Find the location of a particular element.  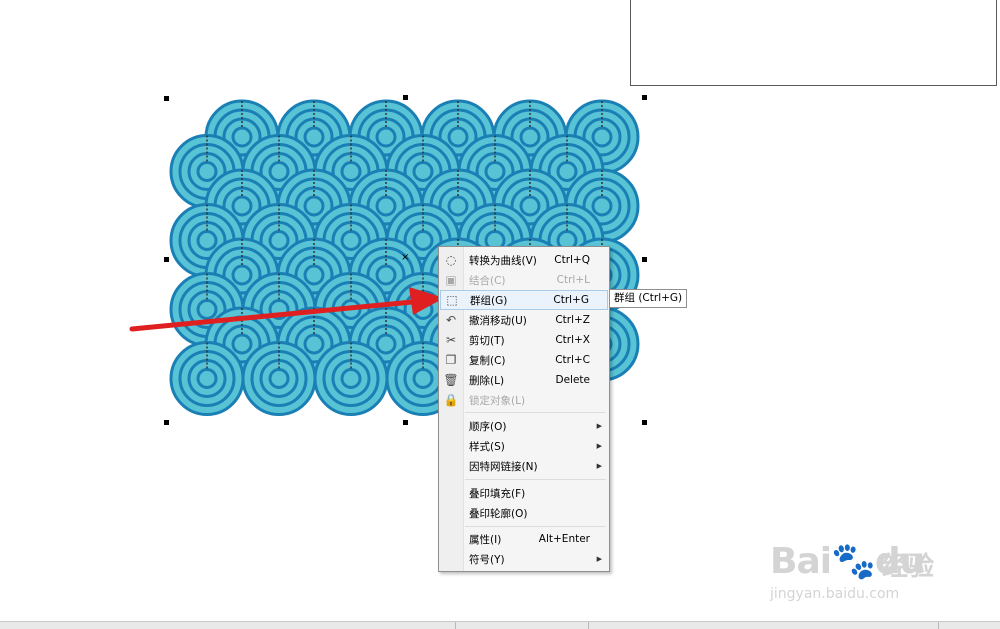

scissors-icon: ✂ is located at coordinates (451, 340).